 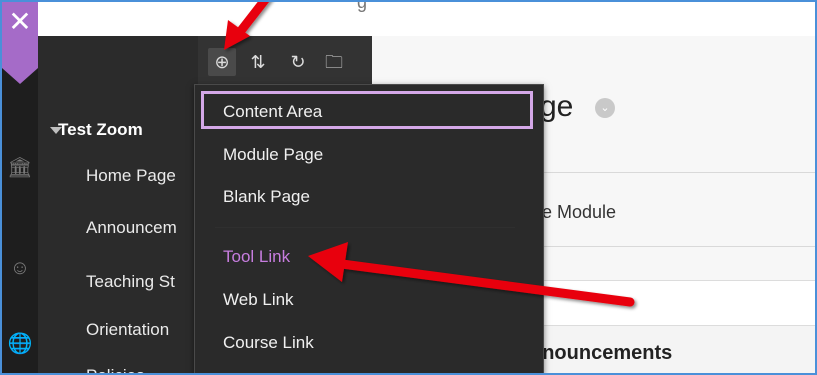 I want to click on menu-item-home: Home Page, so click(x=131, y=176).